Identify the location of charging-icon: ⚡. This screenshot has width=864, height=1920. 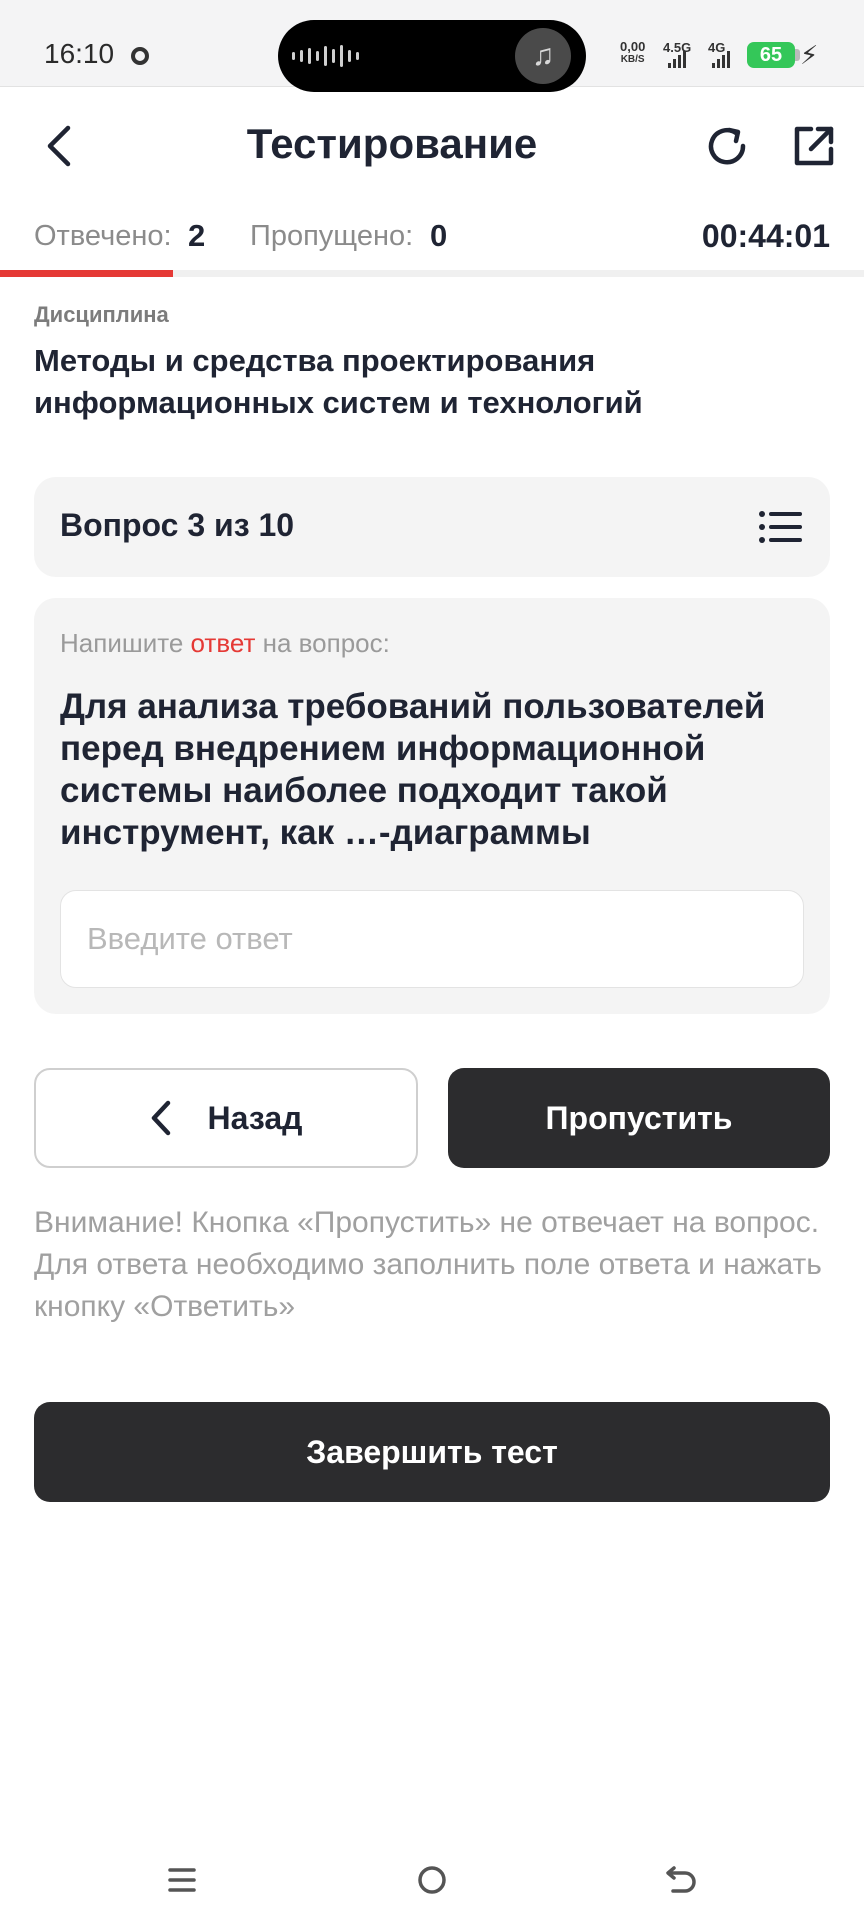
(809, 55).